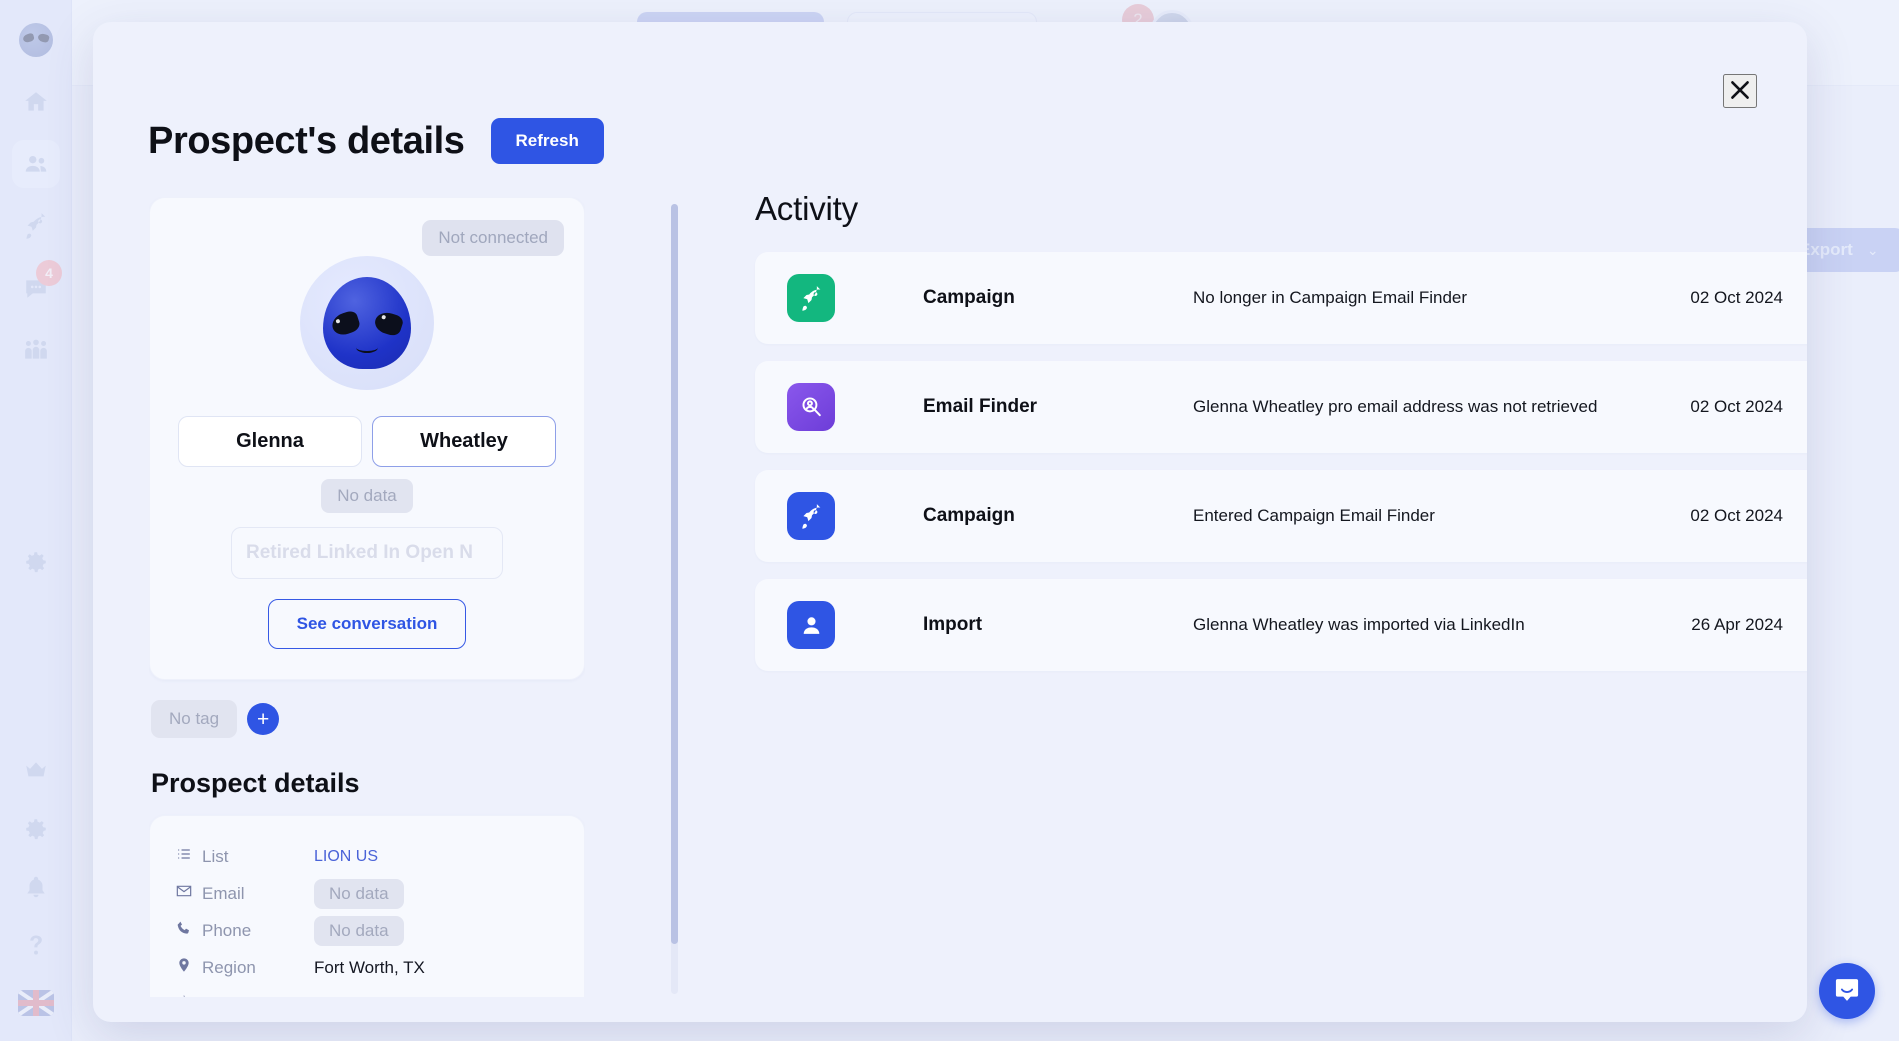 The width and height of the screenshot is (1899, 1041). I want to click on headline-field: Retired Linked In Open N, so click(367, 553).